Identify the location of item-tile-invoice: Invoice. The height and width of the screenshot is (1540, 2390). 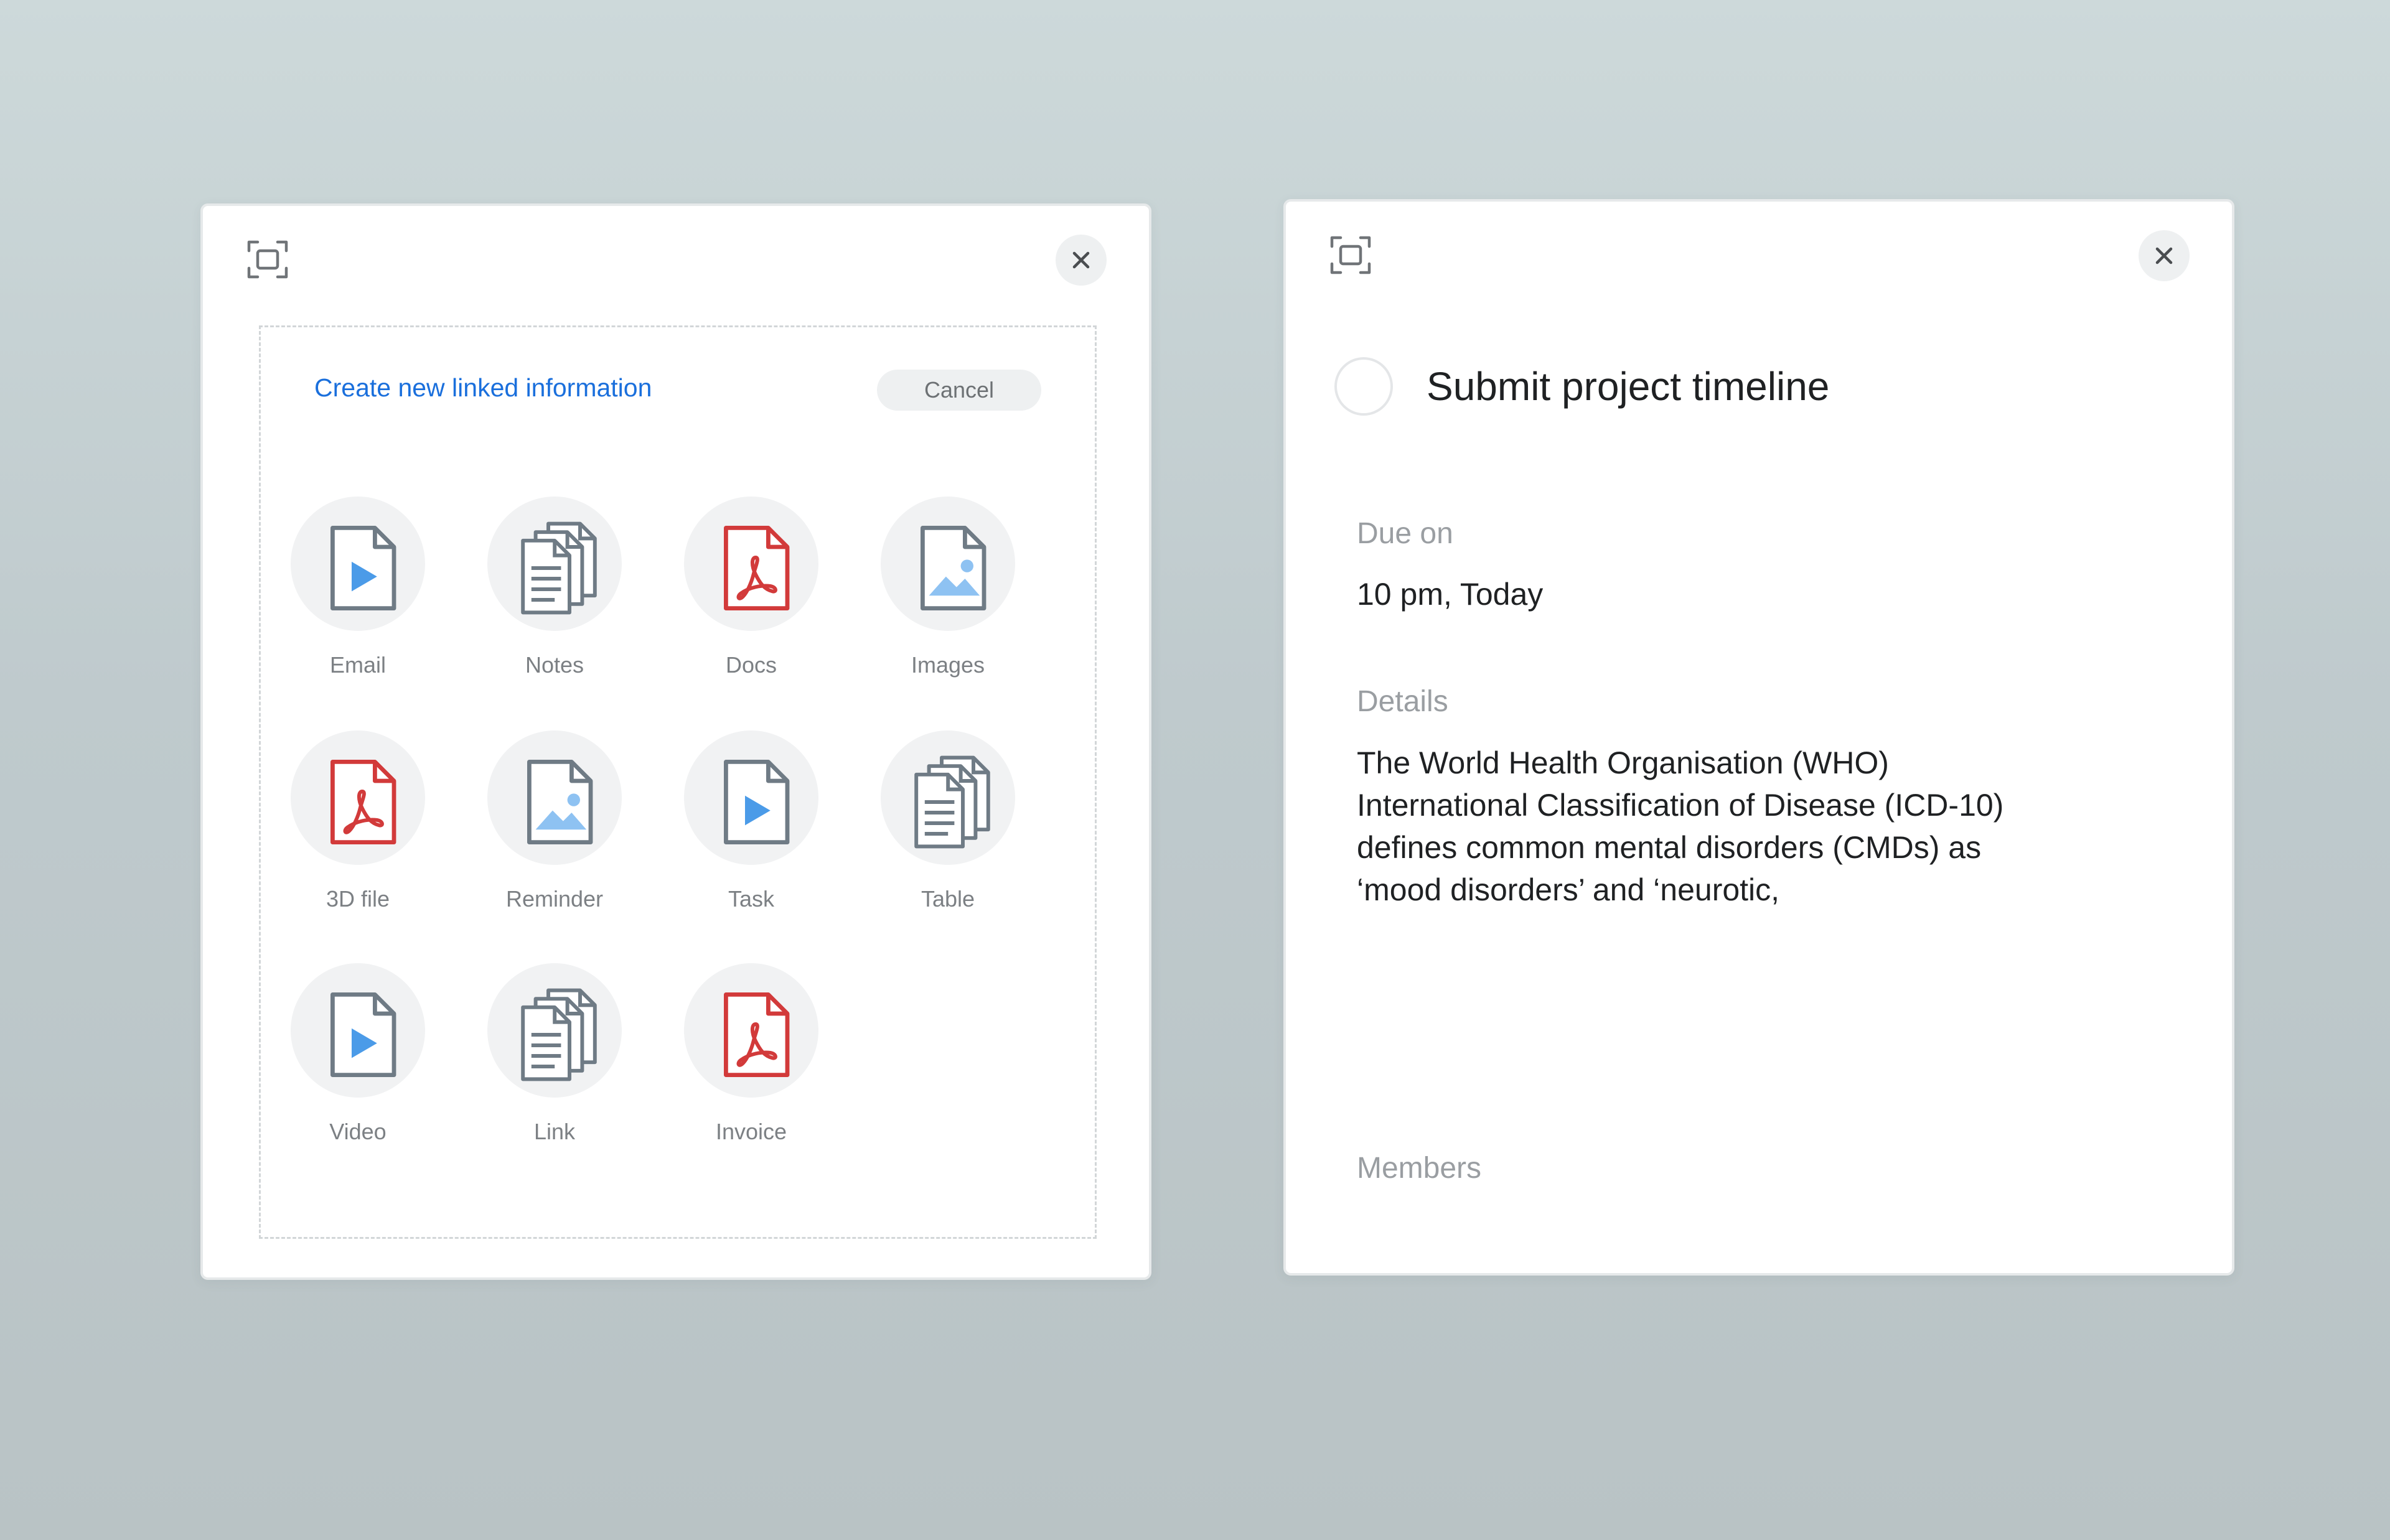
(752, 1062).